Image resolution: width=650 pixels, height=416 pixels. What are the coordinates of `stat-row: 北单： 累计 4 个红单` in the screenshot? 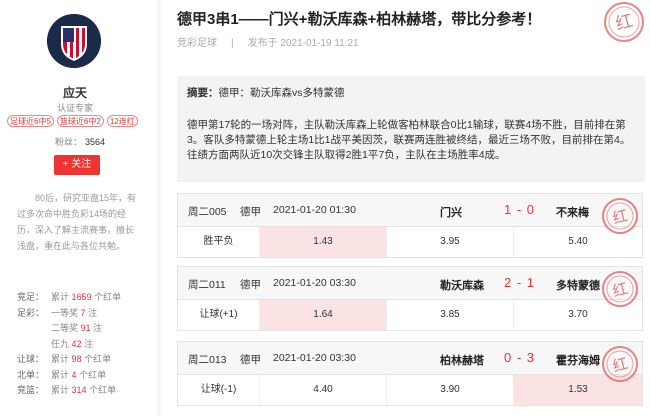 It's located at (69, 376).